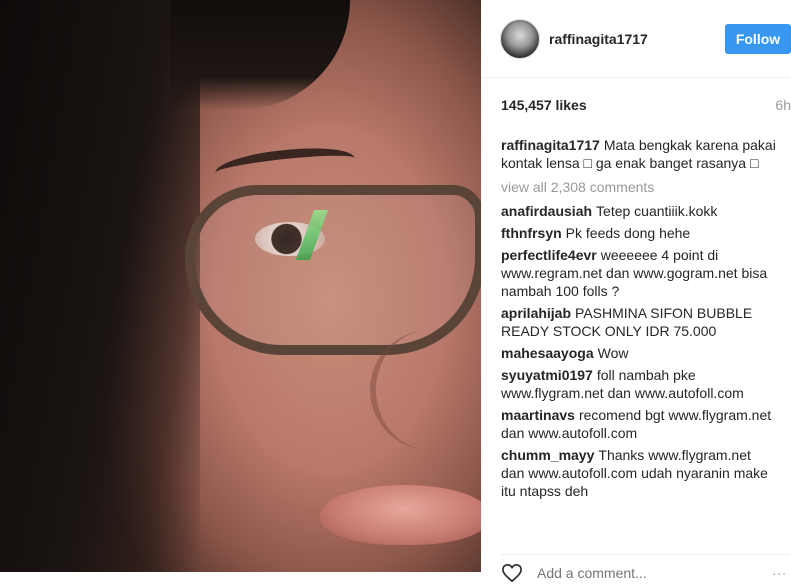 The image size is (791, 588). What do you see at coordinates (400, 515) in the screenshot?
I see `photo-lips` at bounding box center [400, 515].